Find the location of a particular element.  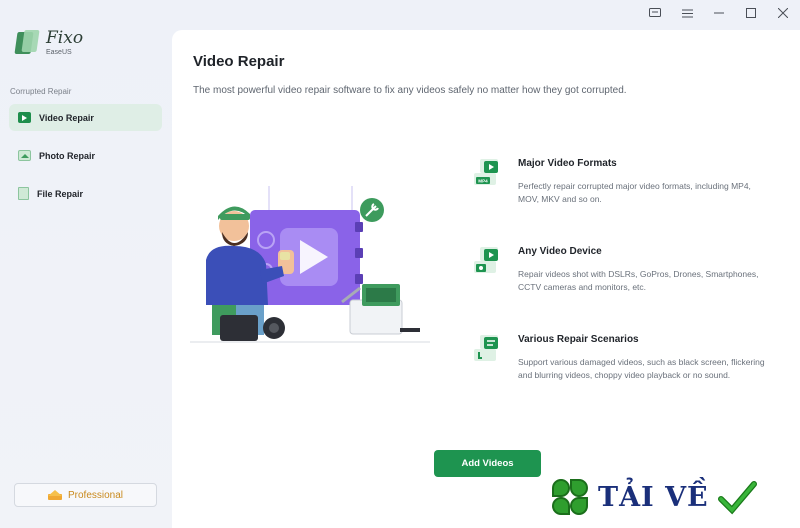

minimize-icon is located at coordinates (719, 13).